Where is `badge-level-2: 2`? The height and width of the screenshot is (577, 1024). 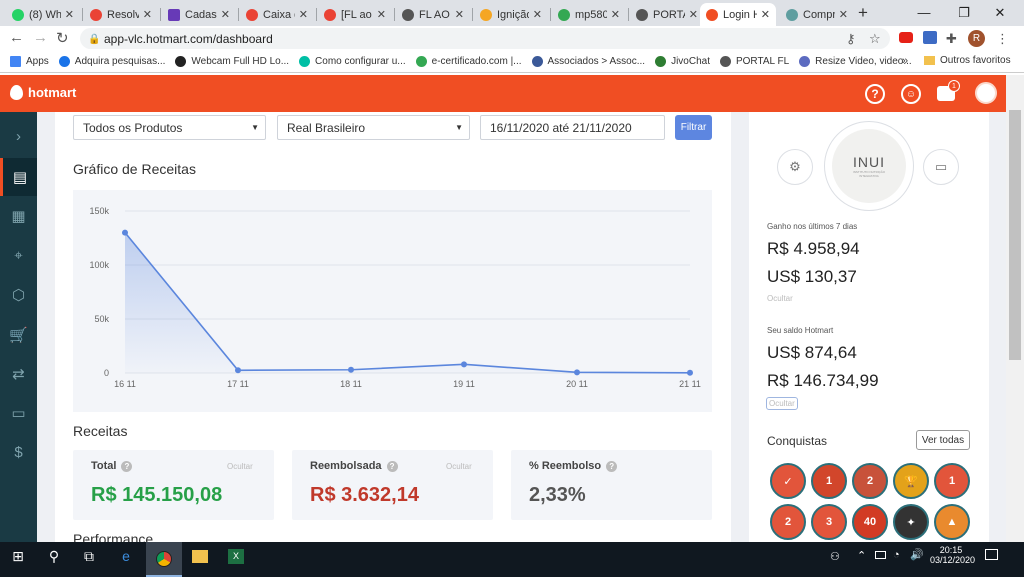
badge-level-2: 2 is located at coordinates (788, 522).